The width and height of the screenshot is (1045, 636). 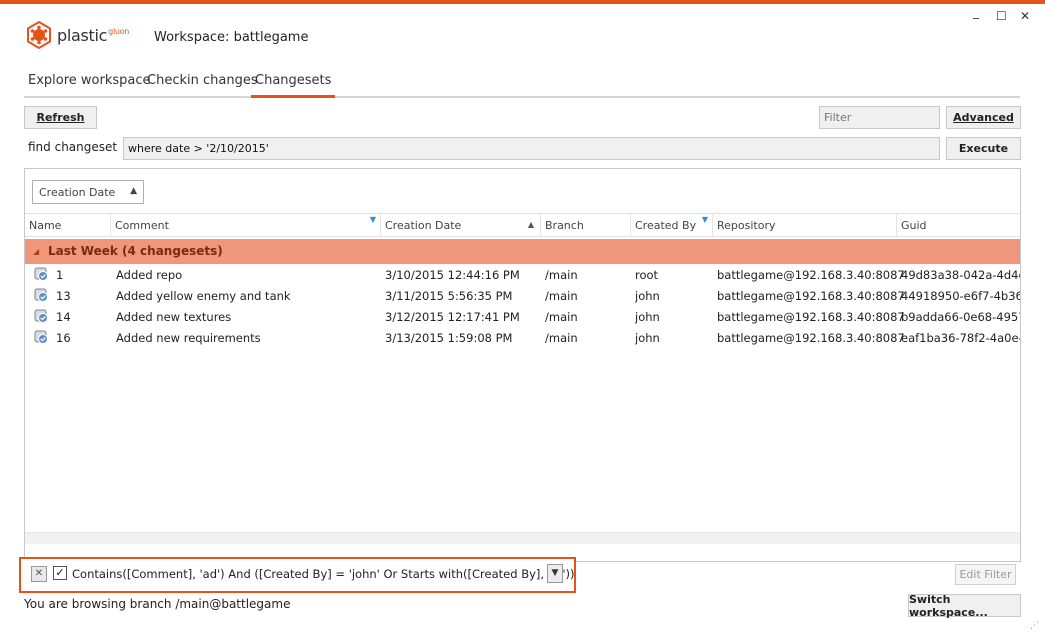 What do you see at coordinates (73, 147) in the screenshot?
I see `find-changeset-label: find changeset` at bounding box center [73, 147].